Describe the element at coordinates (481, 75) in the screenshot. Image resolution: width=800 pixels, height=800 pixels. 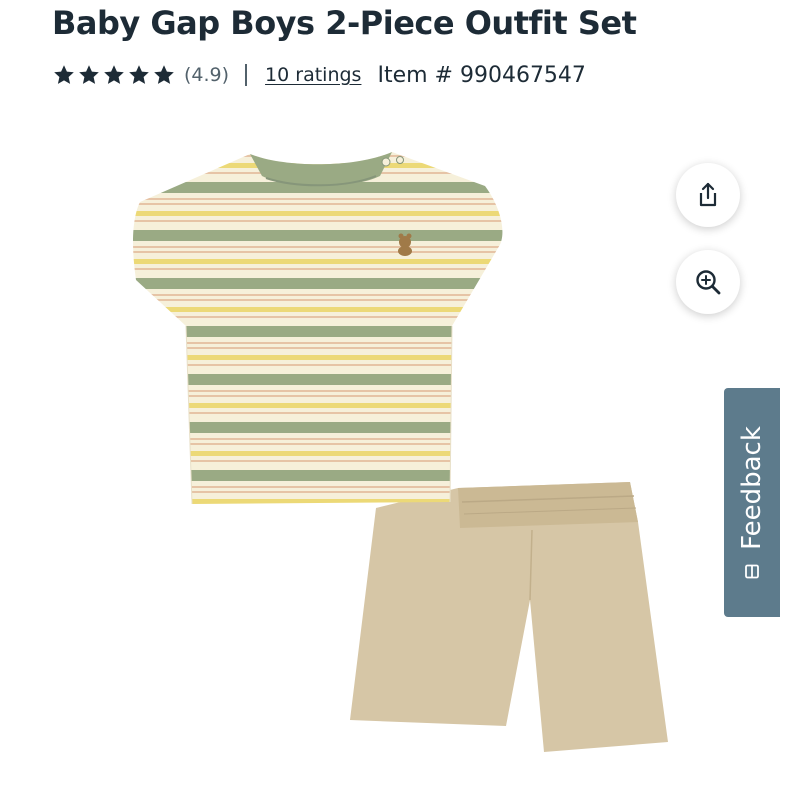
I see `item-number: Item # 990467547` at that location.